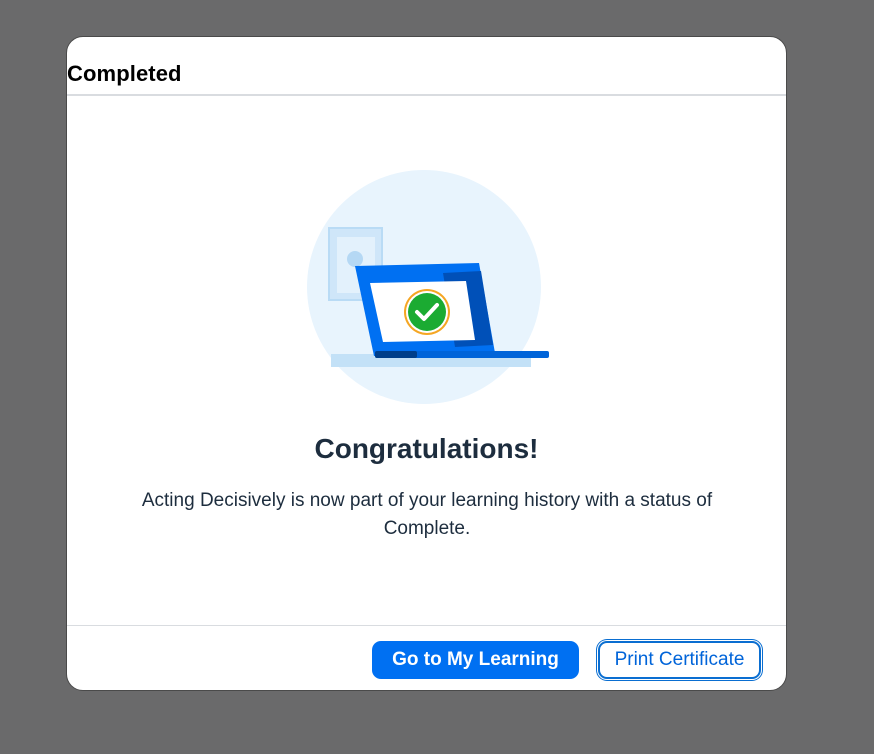 This screenshot has width=874, height=754. What do you see at coordinates (426, 448) in the screenshot?
I see `congratulations-heading: Congratulations!` at bounding box center [426, 448].